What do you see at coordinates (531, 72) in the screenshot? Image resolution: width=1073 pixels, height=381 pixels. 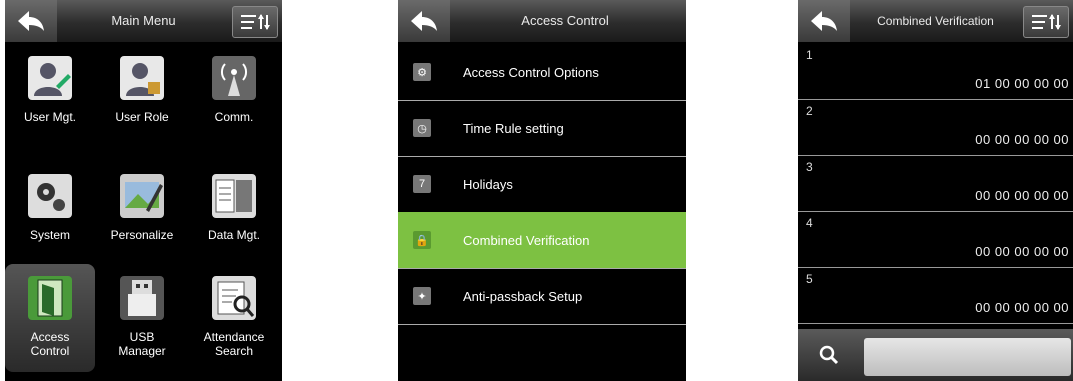 I see `list-item-label: Access Control Options` at bounding box center [531, 72].